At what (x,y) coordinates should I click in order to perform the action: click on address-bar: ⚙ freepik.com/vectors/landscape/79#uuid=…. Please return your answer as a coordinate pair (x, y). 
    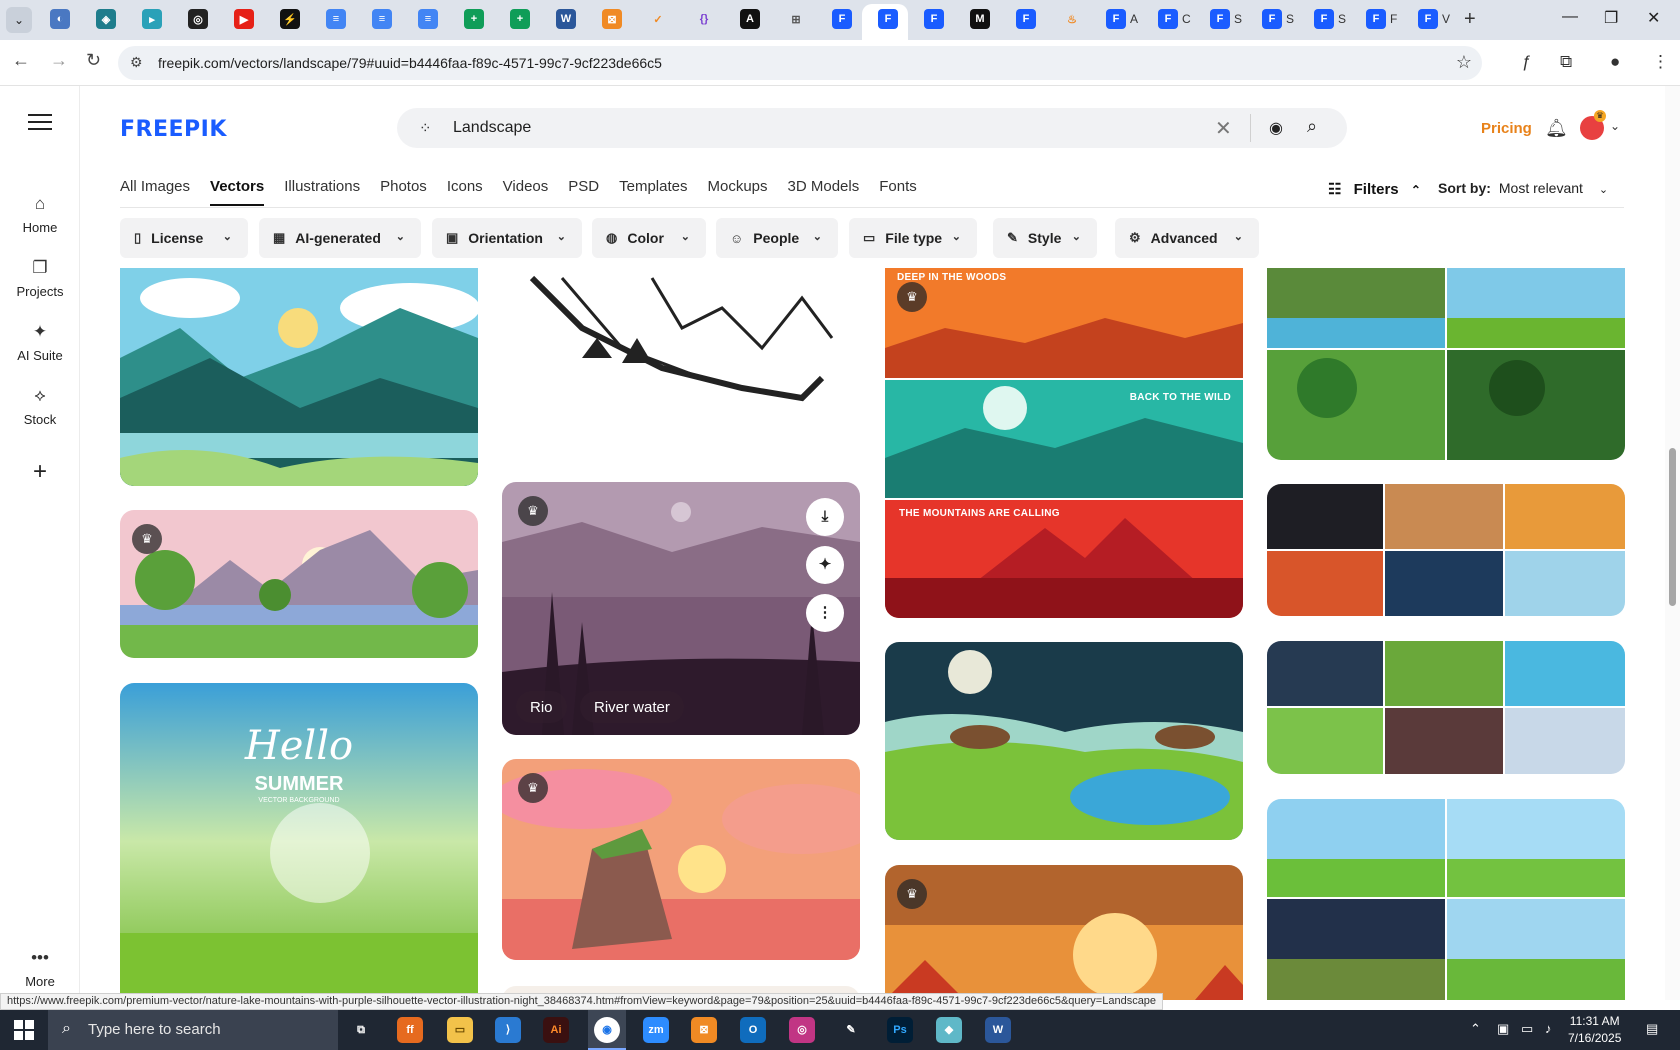
    Looking at the image, I should click on (800, 63).